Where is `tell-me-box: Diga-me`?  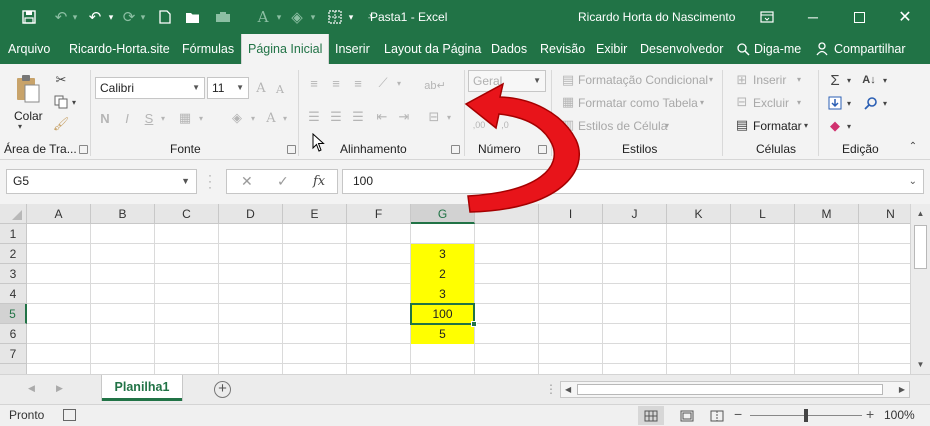
tell-me-box: Diga-me is located at coordinates (768, 49).